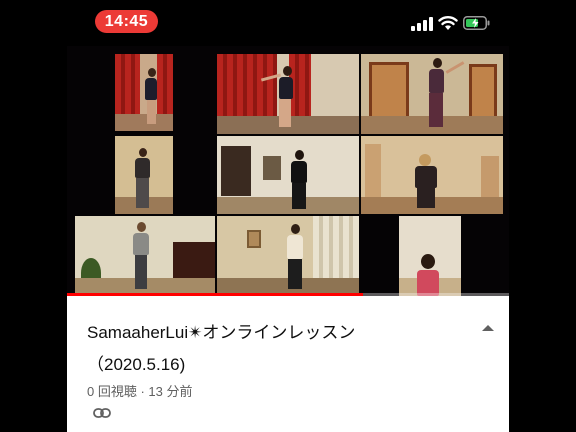  What do you see at coordinates (476, 23) in the screenshot?
I see `battery-charging-icon` at bounding box center [476, 23].